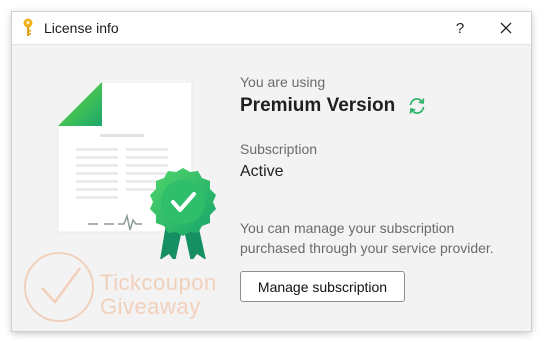 This screenshot has height=343, width=544. Describe the element at coordinates (81, 28) in the screenshot. I see `window-title: License info` at that location.